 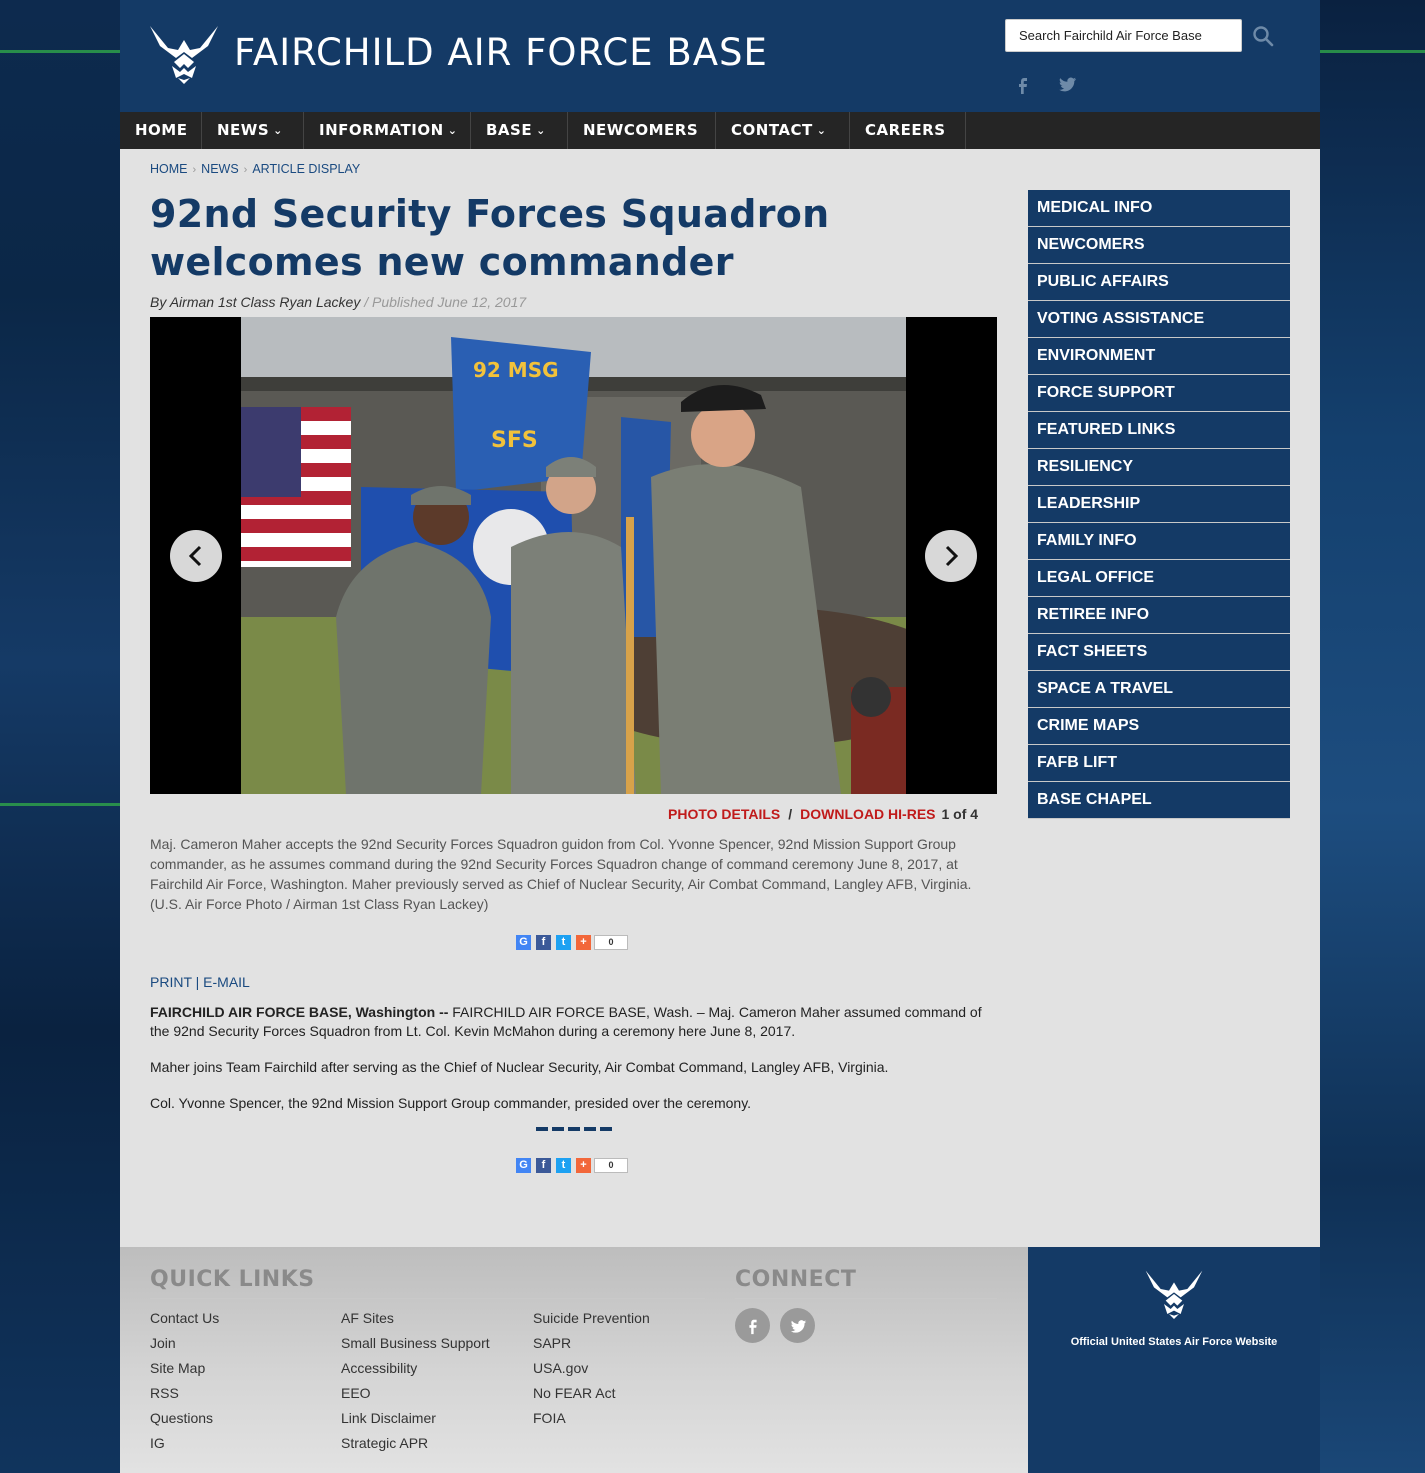 I want to click on dateline: FAIRCHILD AIR FORCE BASE, Washington --, so click(x=299, y=1012).